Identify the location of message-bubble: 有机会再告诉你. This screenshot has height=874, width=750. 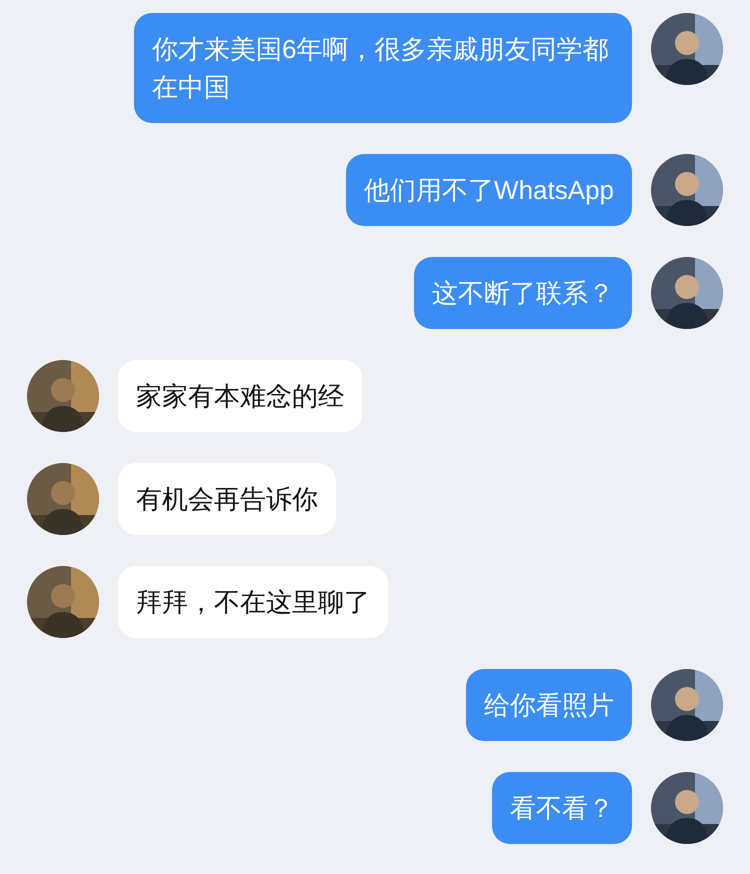
(227, 499).